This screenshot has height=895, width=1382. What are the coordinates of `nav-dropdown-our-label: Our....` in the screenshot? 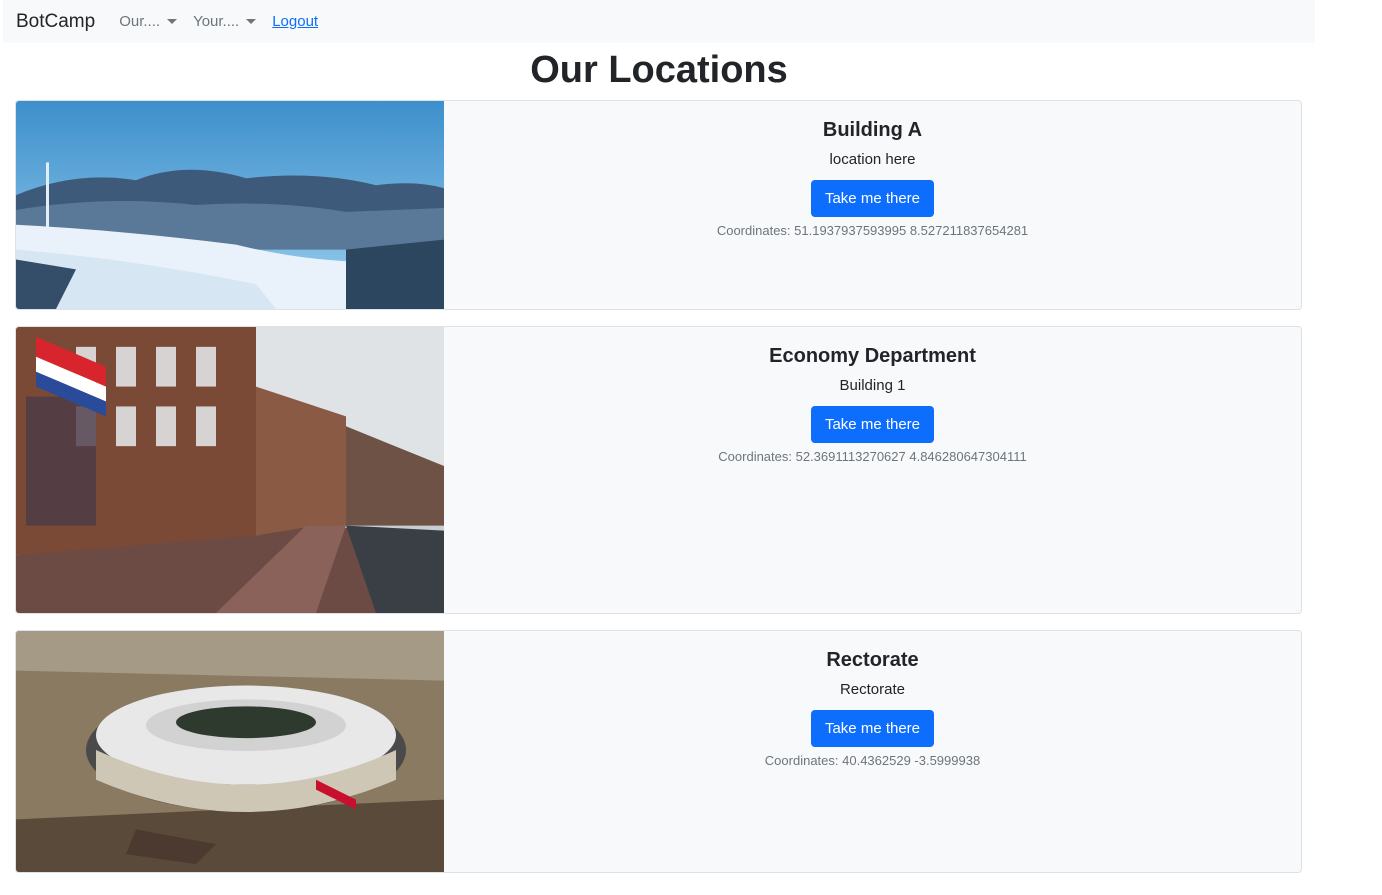 It's located at (140, 21).